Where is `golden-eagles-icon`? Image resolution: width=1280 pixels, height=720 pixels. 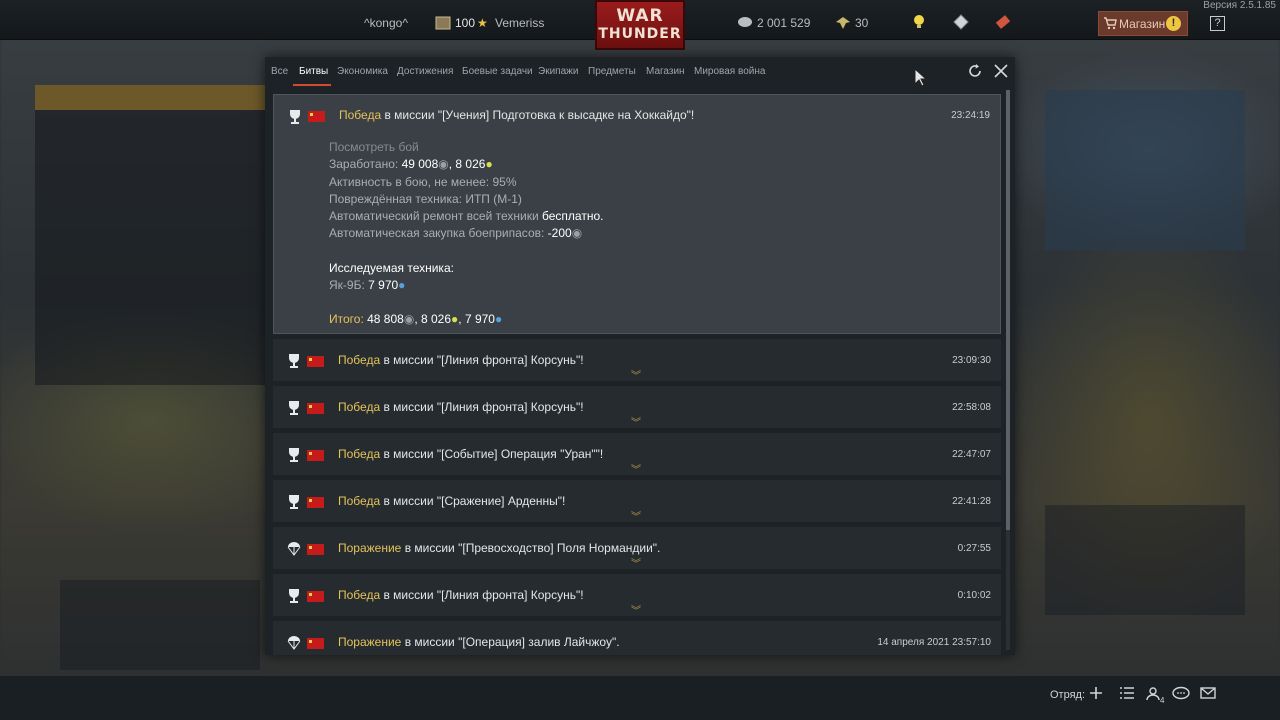
golden-eagles-icon is located at coordinates (843, 24).